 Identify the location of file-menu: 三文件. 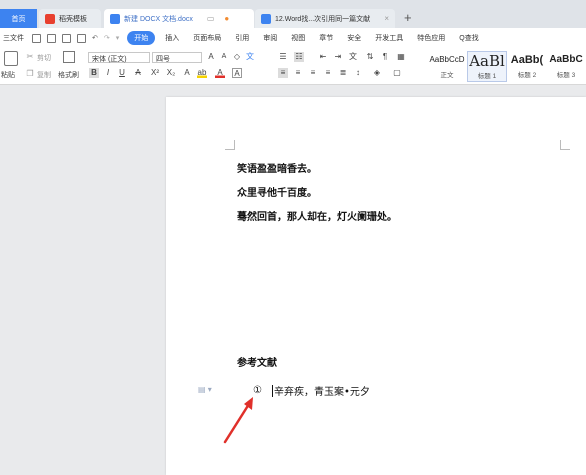
(13, 38).